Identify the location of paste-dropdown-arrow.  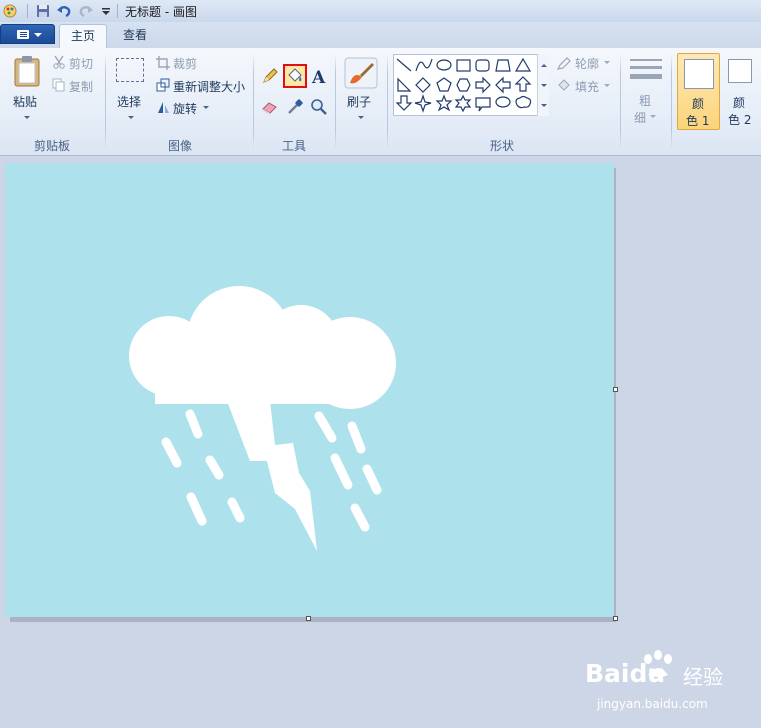
(27, 117).